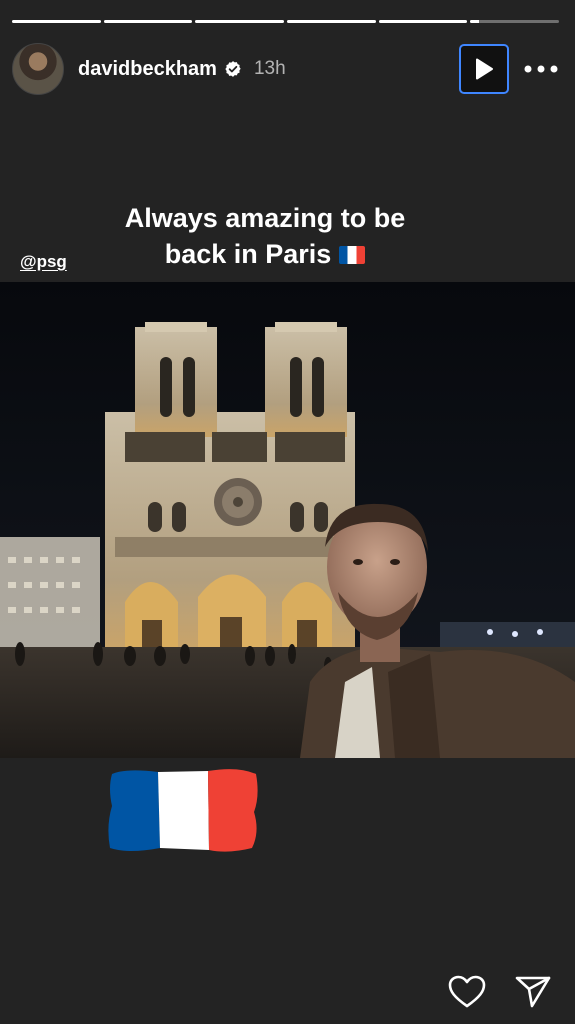  I want to click on story-actions, so click(500, 992).